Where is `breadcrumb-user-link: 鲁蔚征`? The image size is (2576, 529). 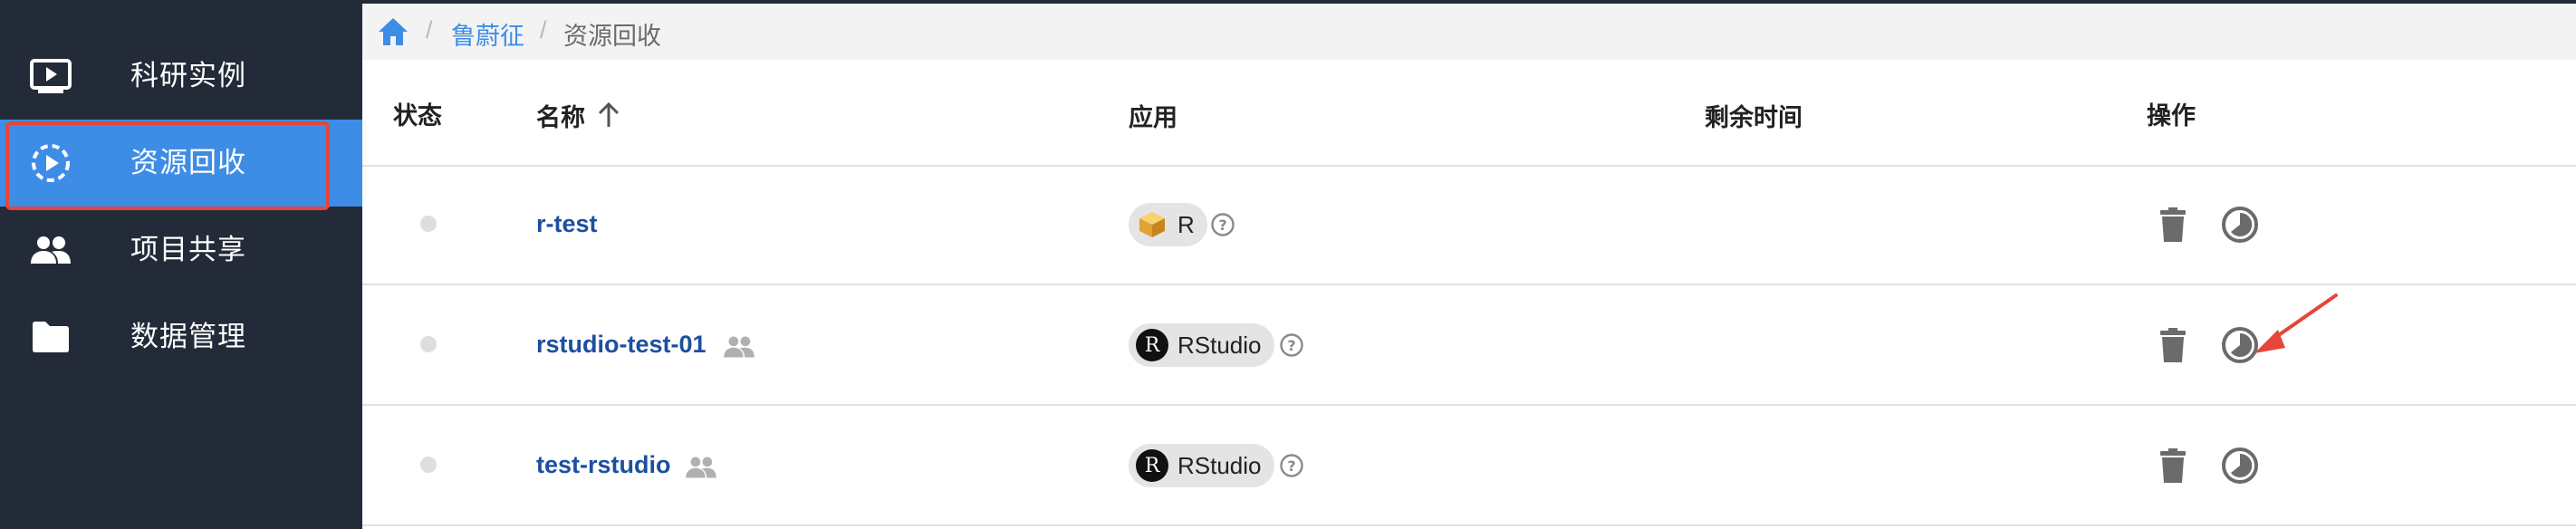 breadcrumb-user-link: 鲁蔚征 is located at coordinates (487, 34).